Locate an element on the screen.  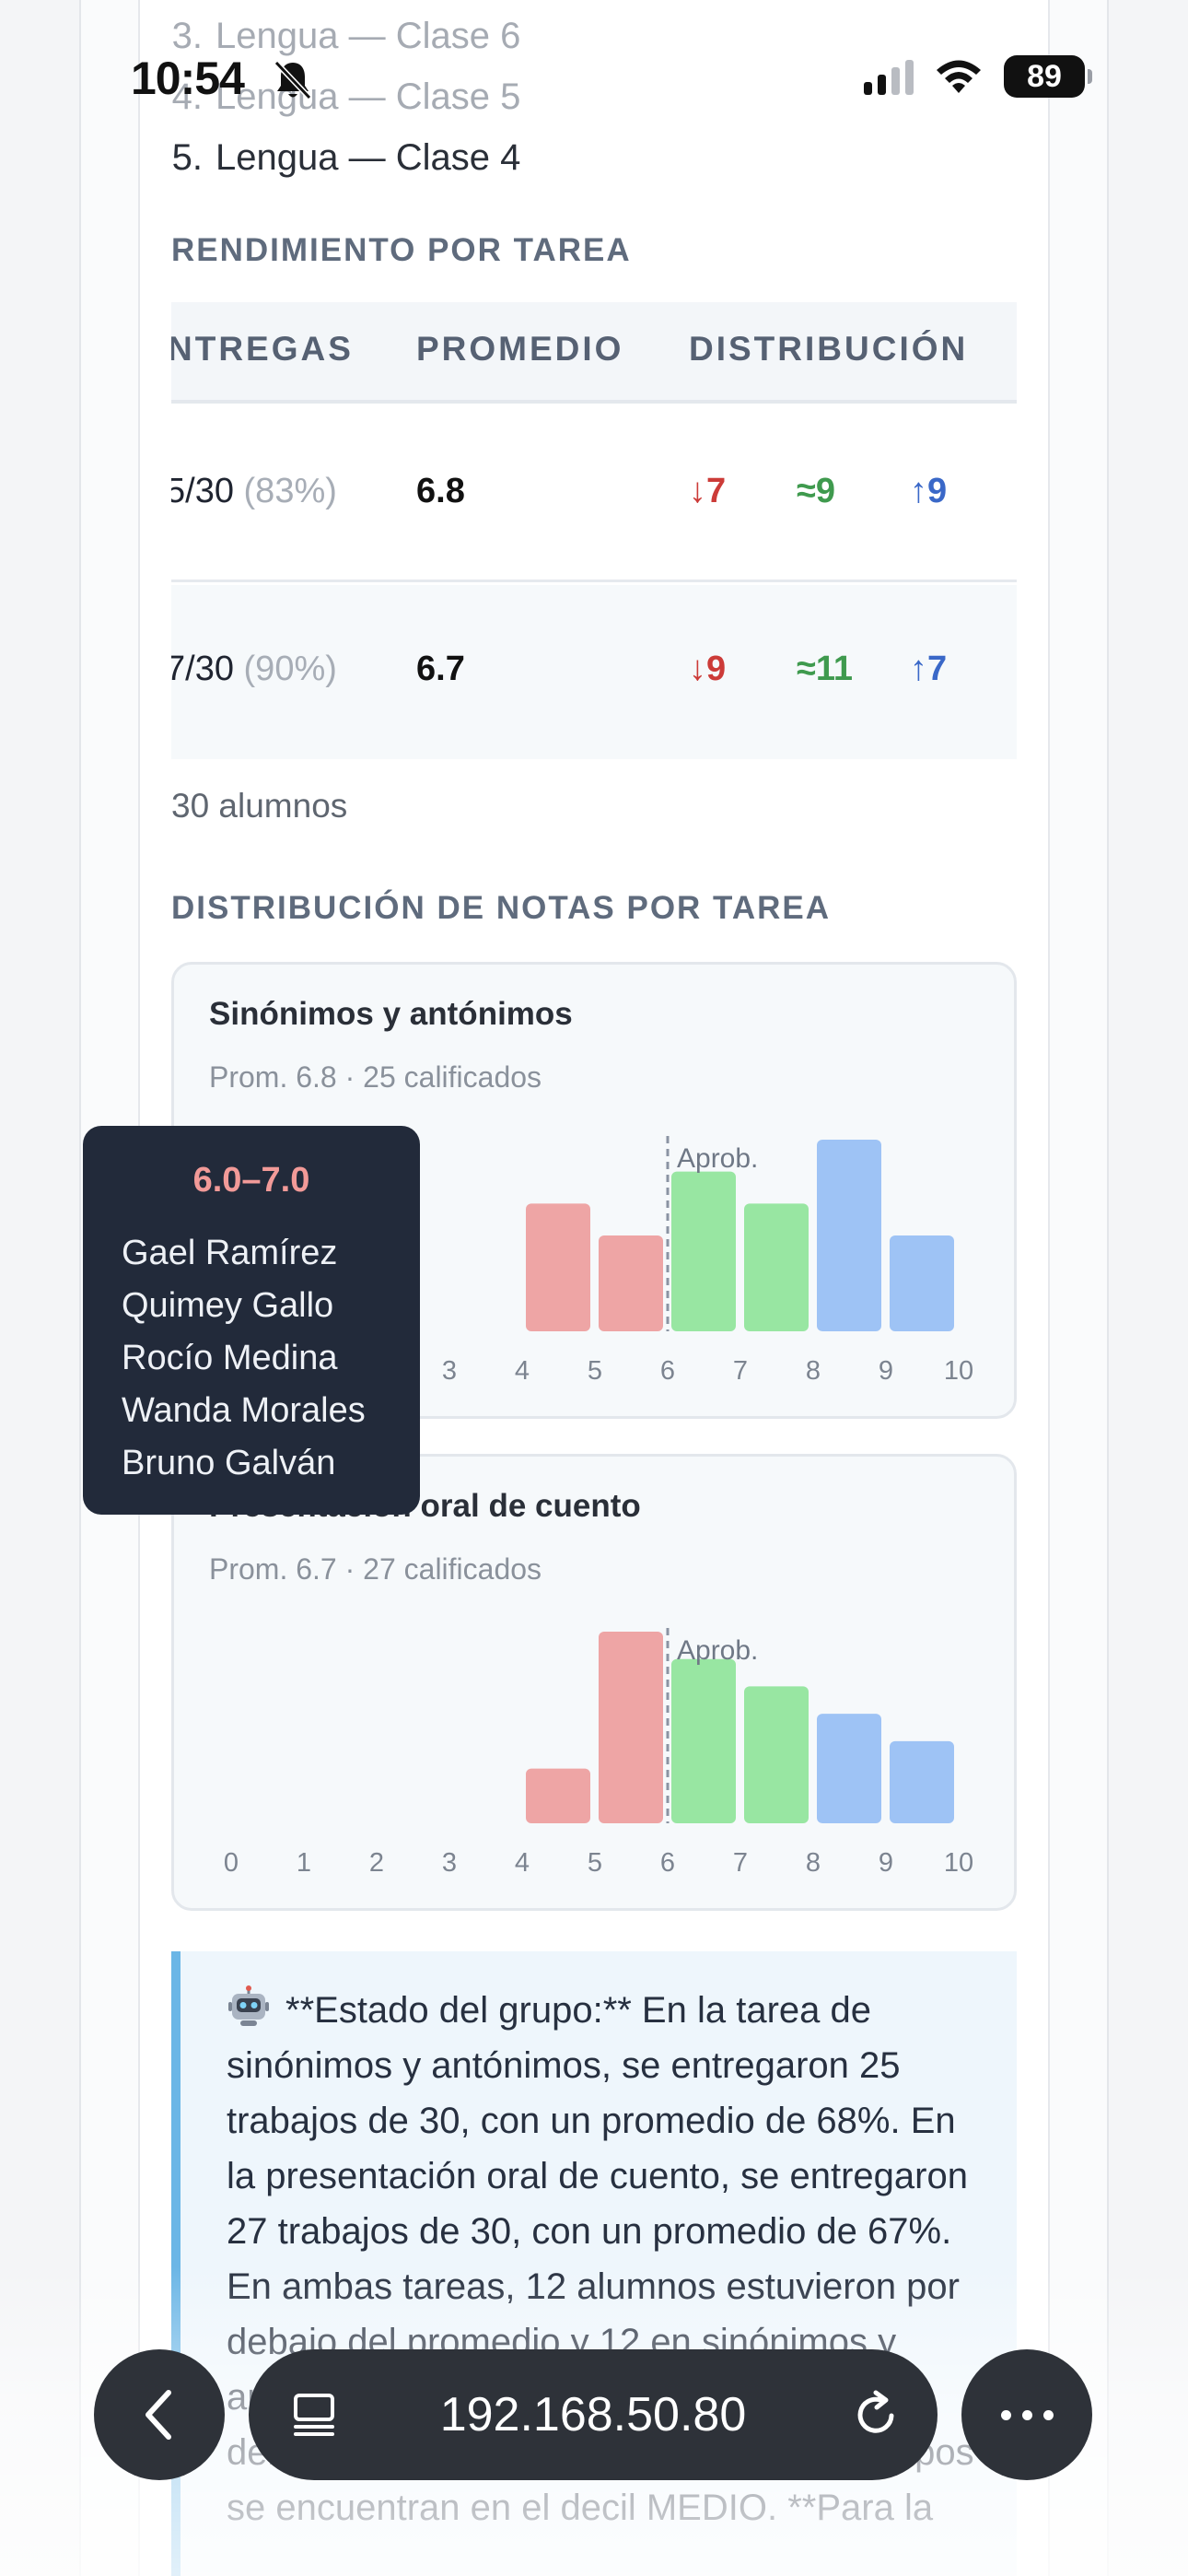
table-row: 5/30 (83%) 6.8 ↓7 ≈9 ↑9 is located at coordinates (594, 495).